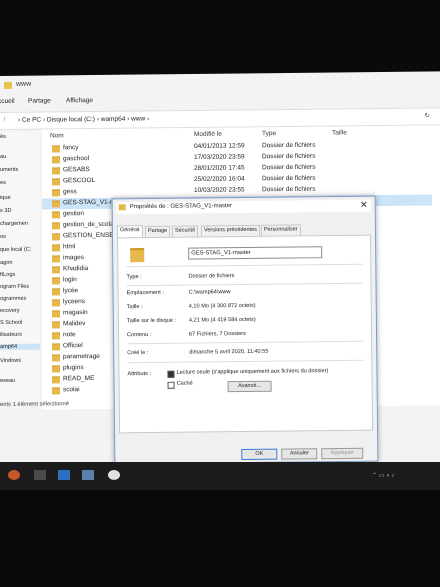 The height and width of the screenshot is (587, 440). I want to click on row-name: gestion_de_scola, so click(88, 224).